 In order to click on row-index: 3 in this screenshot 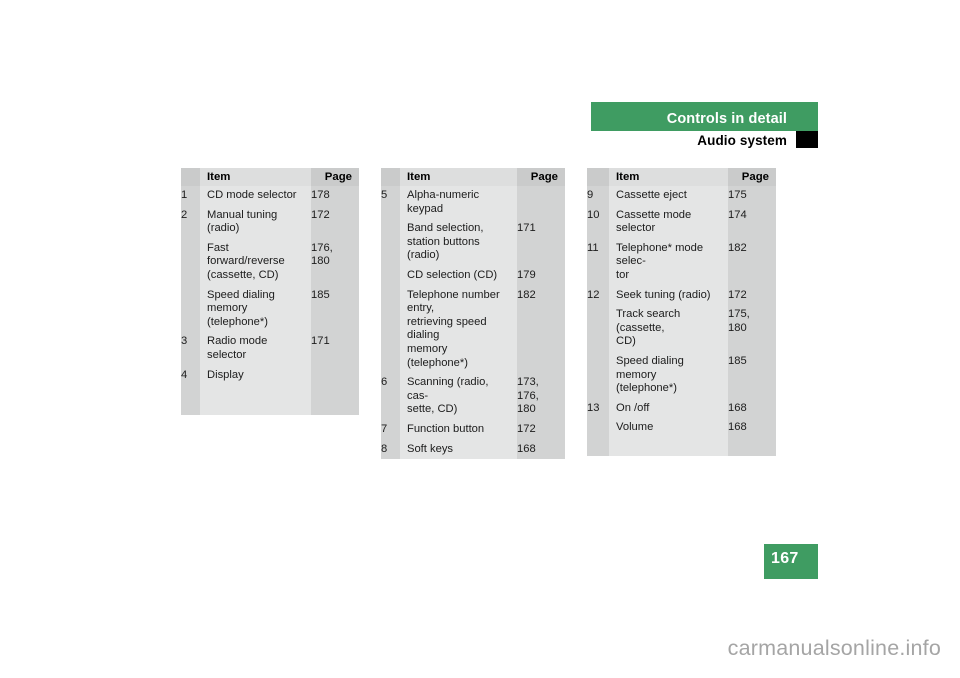, I will do `click(190, 349)`.